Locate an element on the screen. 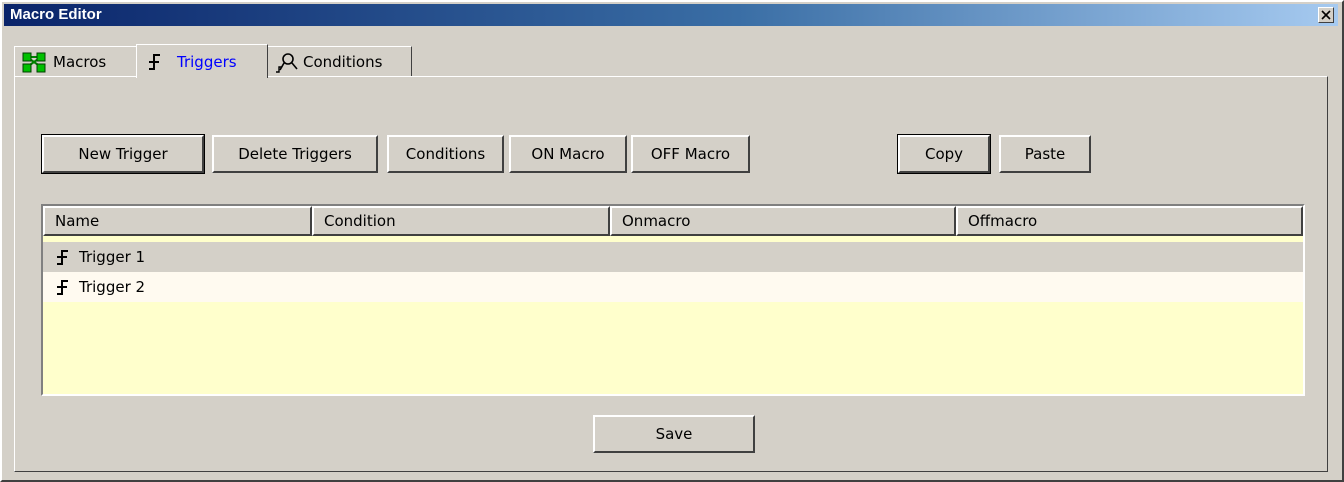  new-trigger-button: New Trigger is located at coordinates (123, 154).